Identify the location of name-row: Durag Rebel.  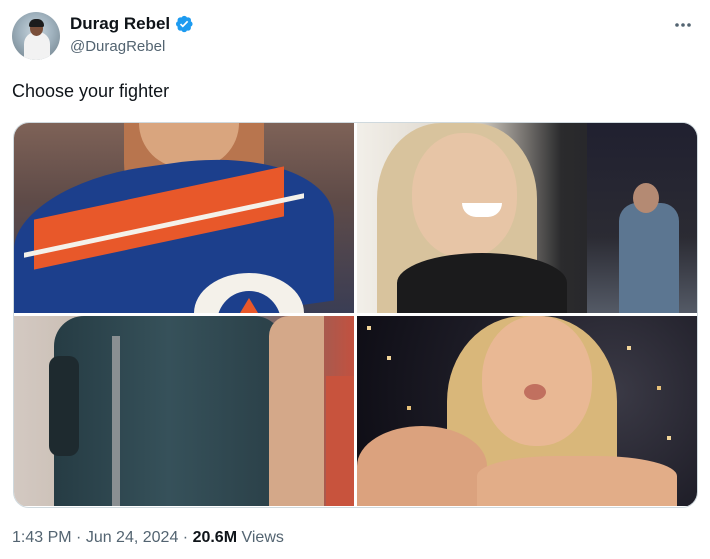
(132, 24).